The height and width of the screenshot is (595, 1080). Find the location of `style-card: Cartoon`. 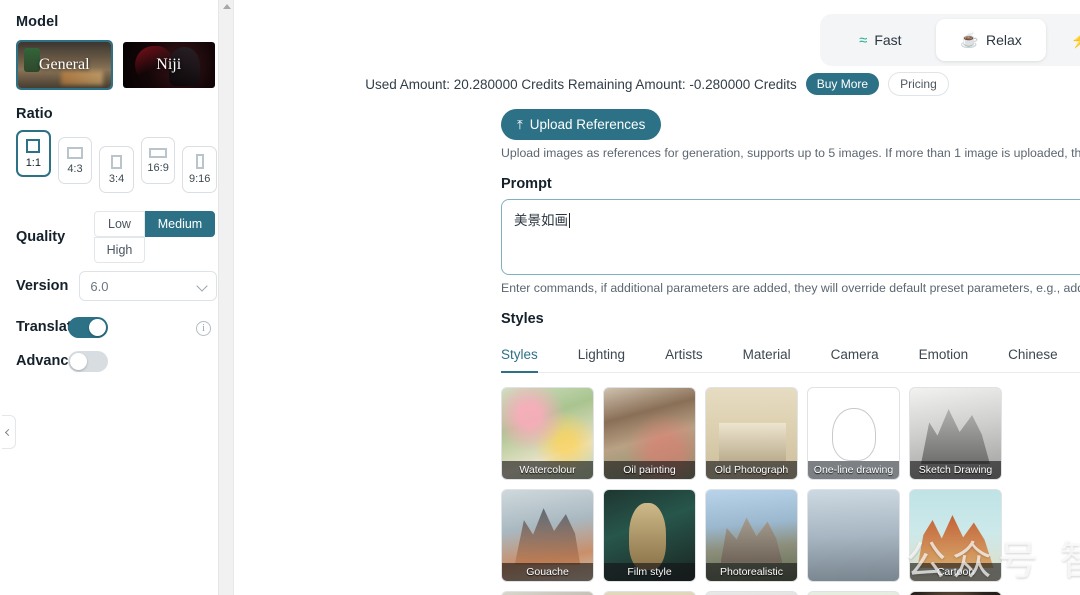

style-card: Cartoon is located at coordinates (955, 535).